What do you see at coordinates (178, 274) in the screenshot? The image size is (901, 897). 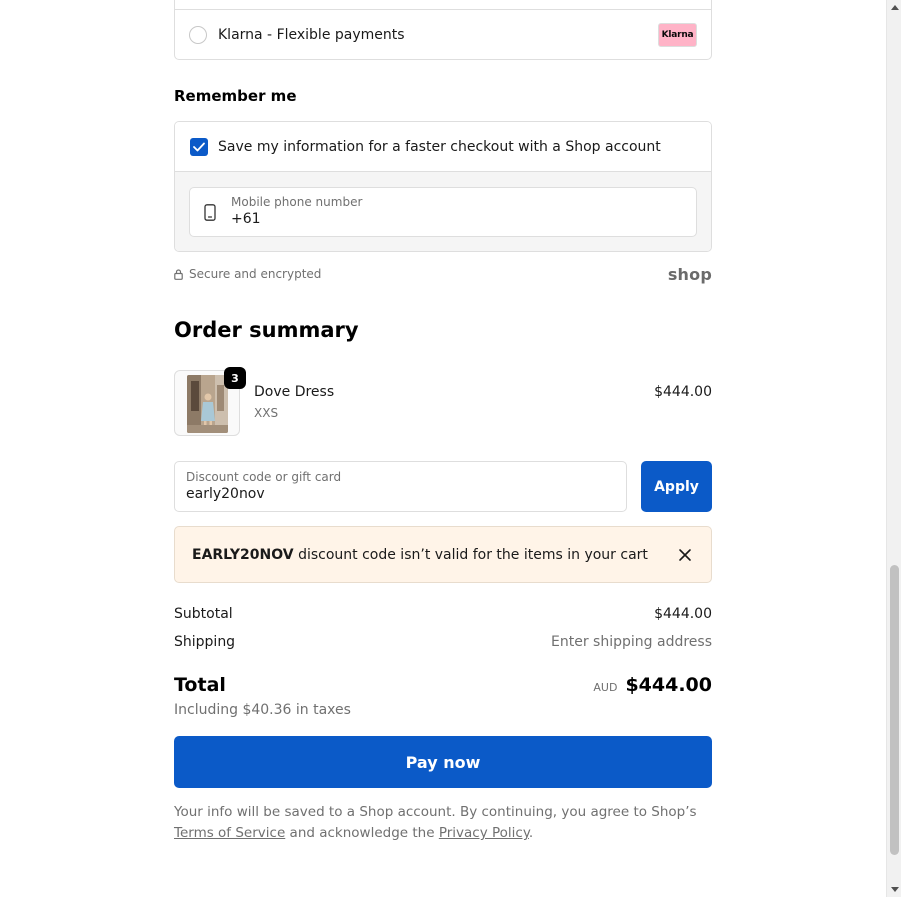 I see `lock-icon` at bounding box center [178, 274].